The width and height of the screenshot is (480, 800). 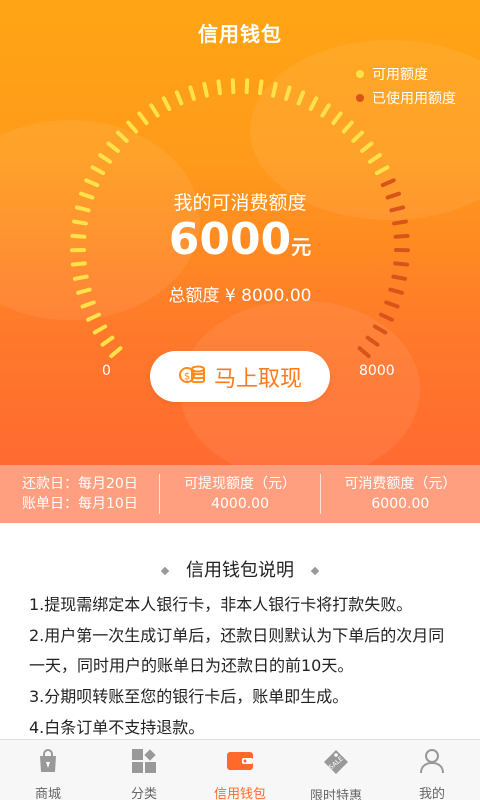 I want to click on description-title-text: 信用钱包说明, so click(x=240, y=570).